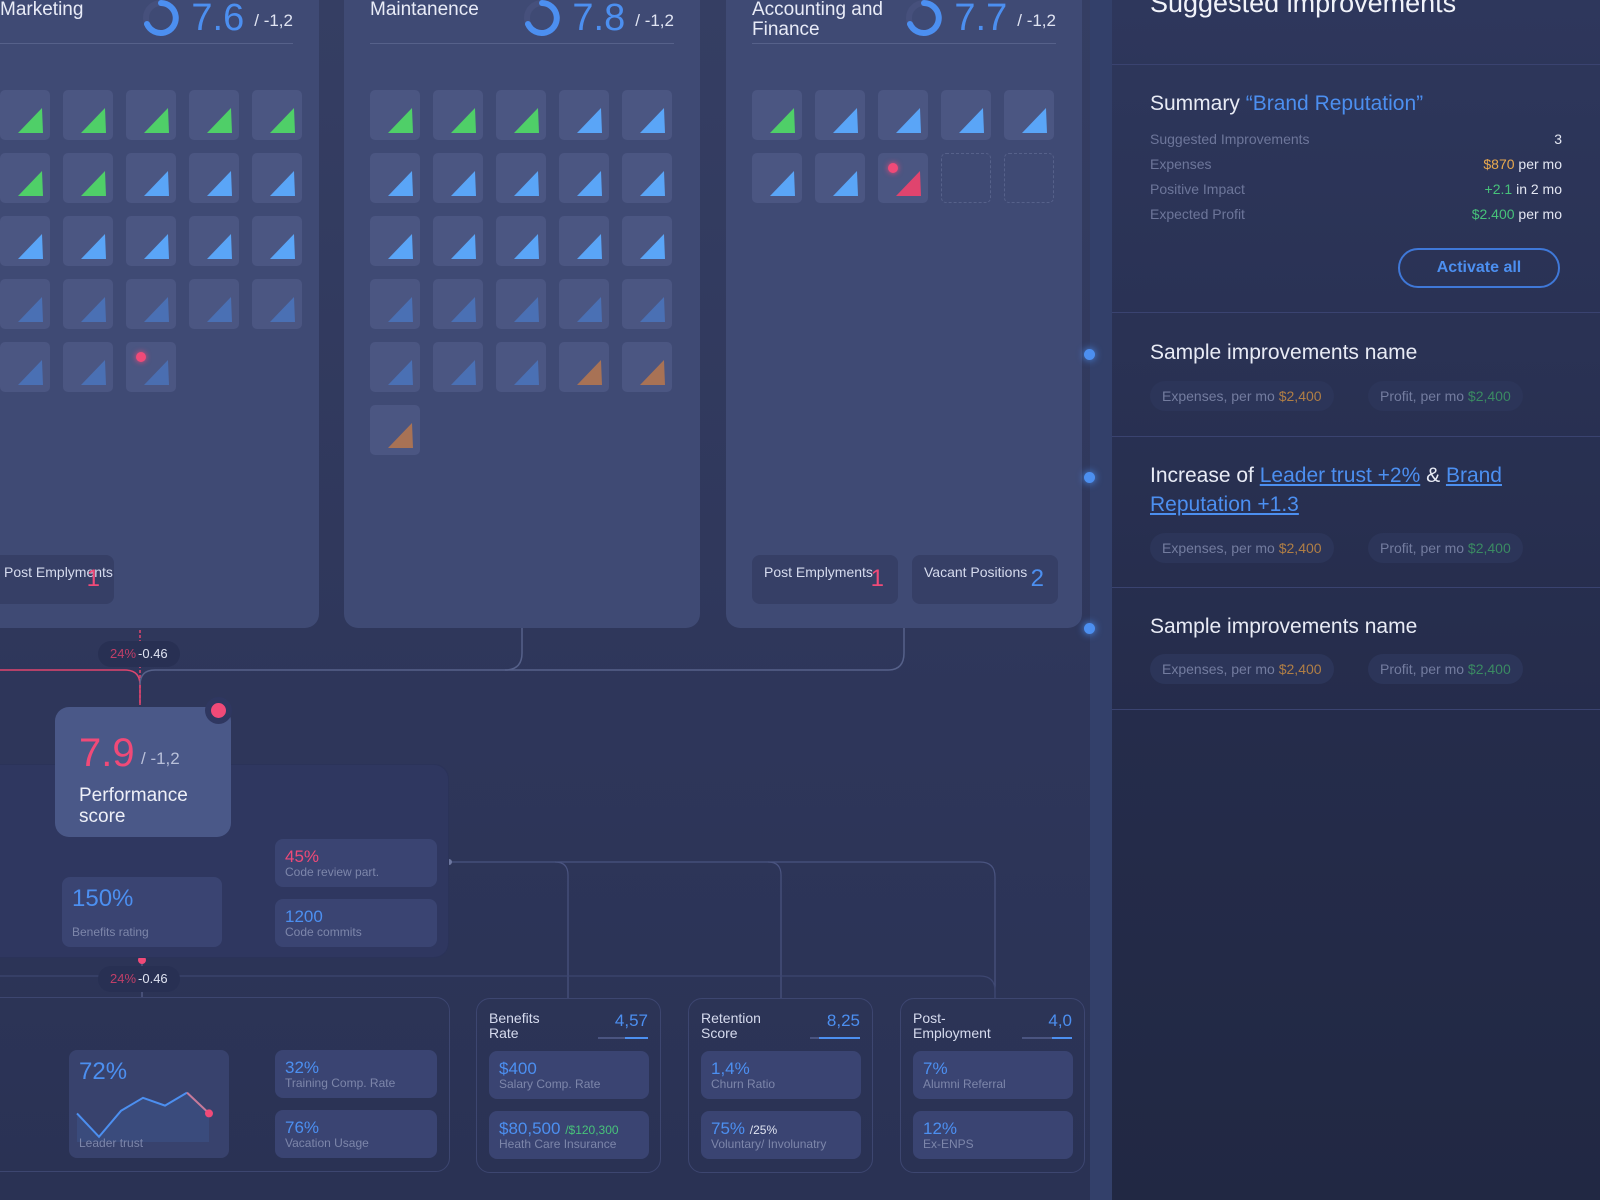 This screenshot has height=1200, width=1600. What do you see at coordinates (1197, 214) in the screenshot?
I see `row-label: Expected Profit` at bounding box center [1197, 214].